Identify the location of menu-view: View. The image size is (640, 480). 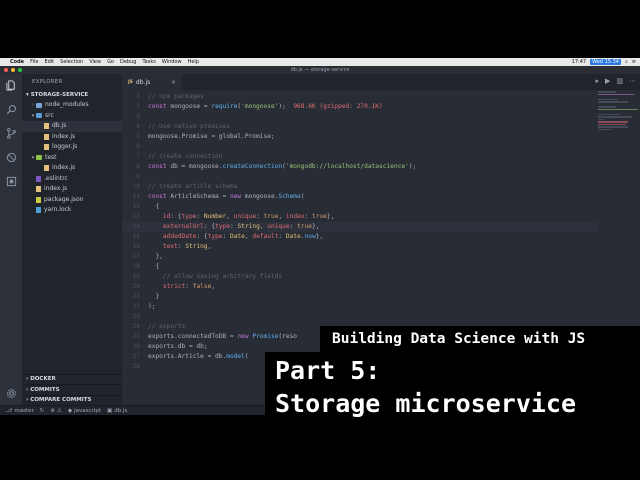
(95, 62).